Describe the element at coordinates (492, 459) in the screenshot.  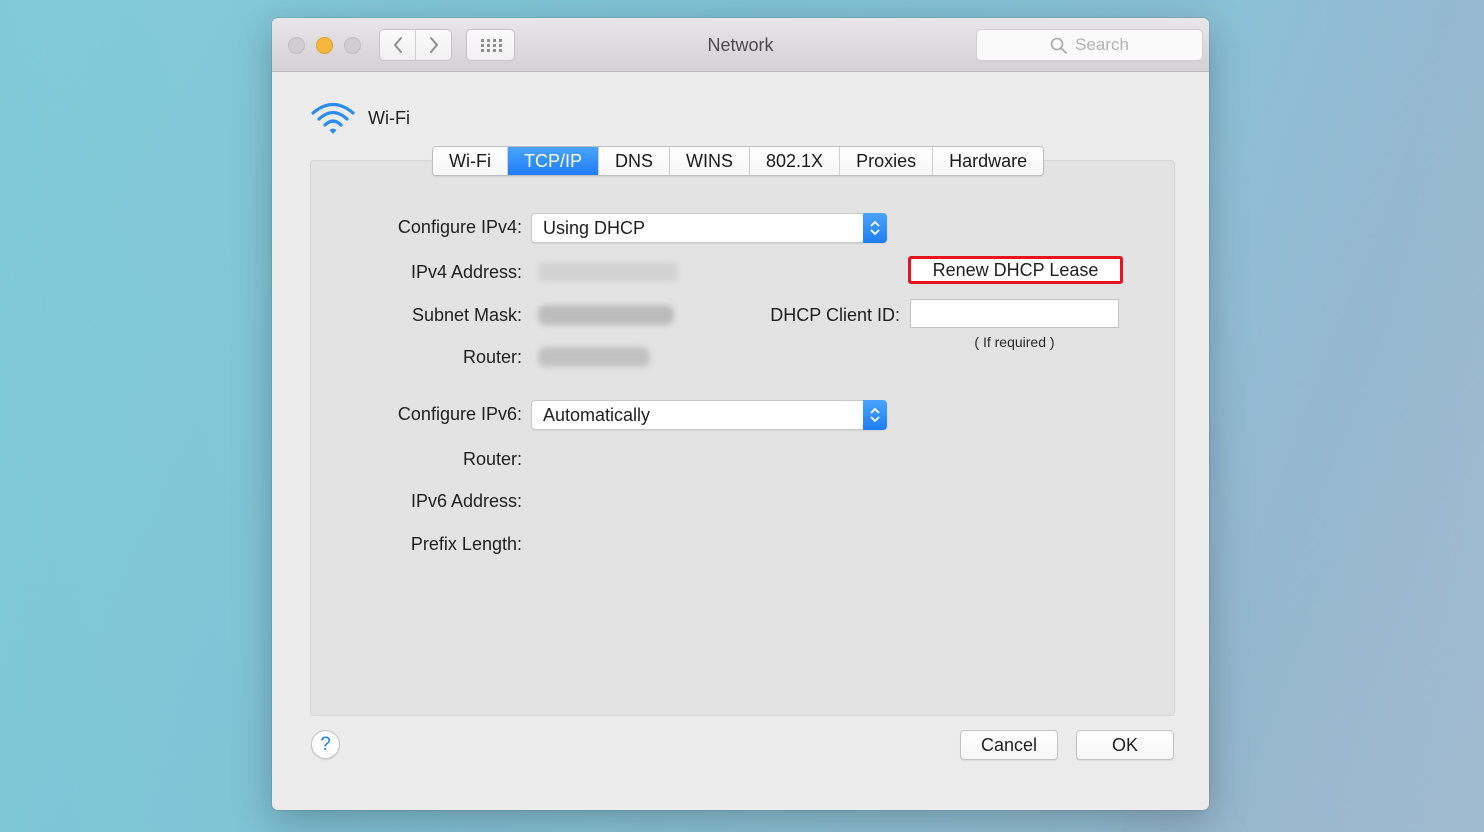
I see `ipv6-router-label: Router:` at that location.